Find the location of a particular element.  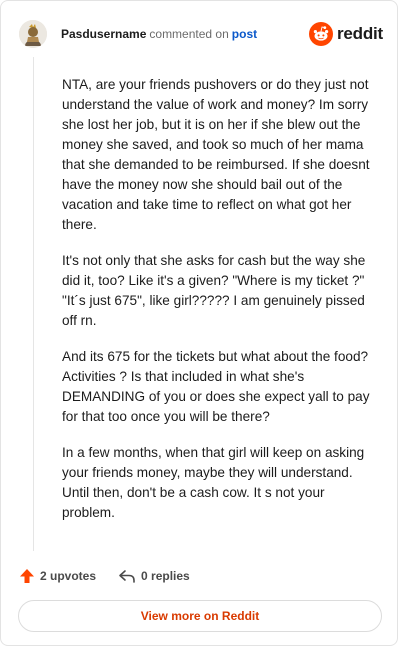

upvote-arrow-icon is located at coordinates (27, 576).